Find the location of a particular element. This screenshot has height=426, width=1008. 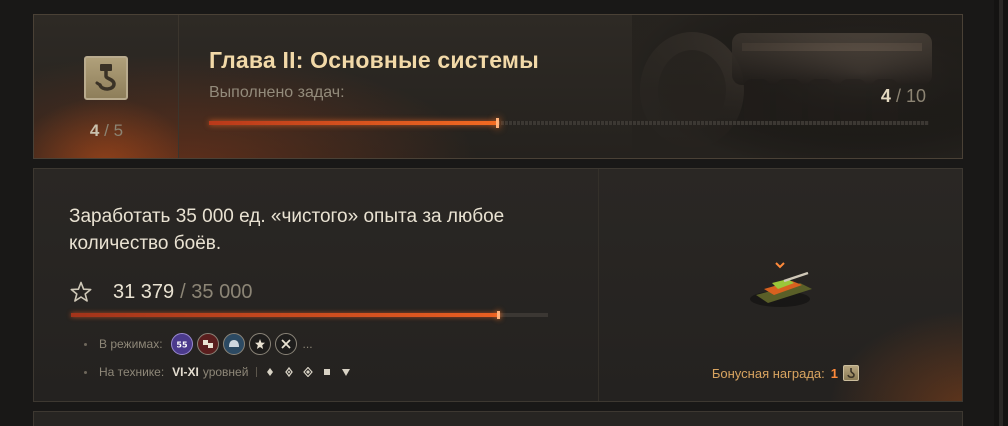

tasks-total: 10 is located at coordinates (915, 96).